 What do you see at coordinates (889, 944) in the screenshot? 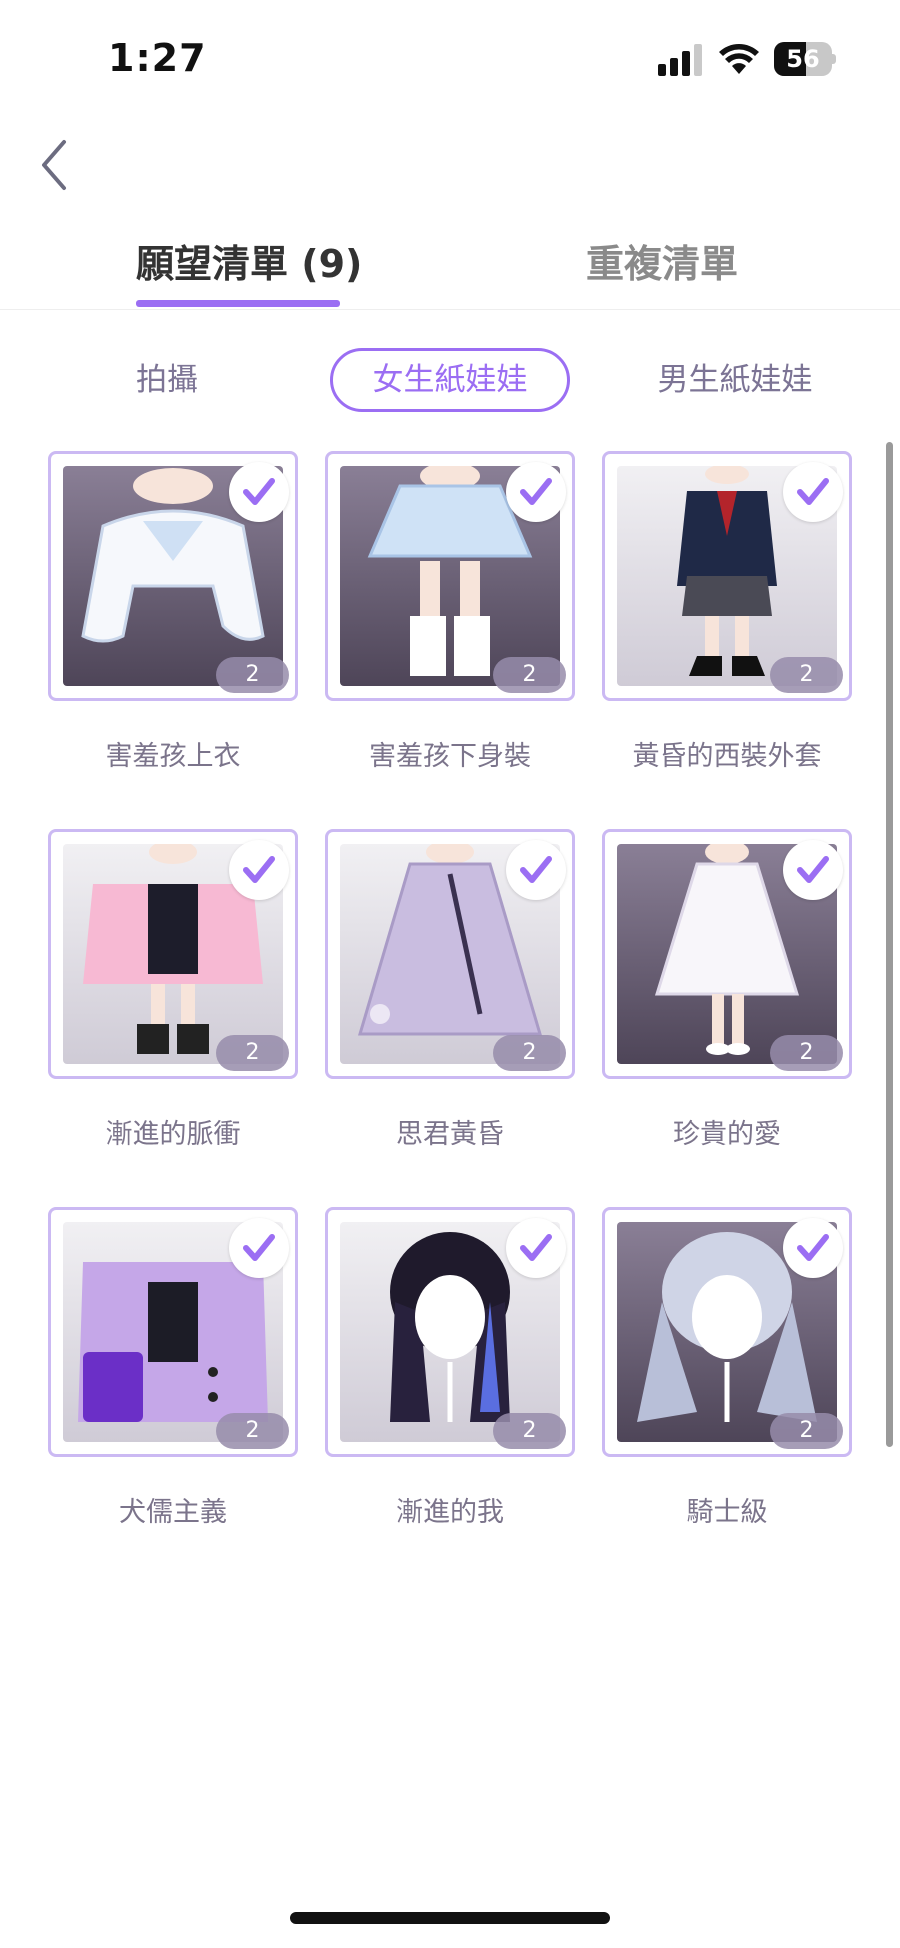
I see `scrollbar` at bounding box center [889, 944].